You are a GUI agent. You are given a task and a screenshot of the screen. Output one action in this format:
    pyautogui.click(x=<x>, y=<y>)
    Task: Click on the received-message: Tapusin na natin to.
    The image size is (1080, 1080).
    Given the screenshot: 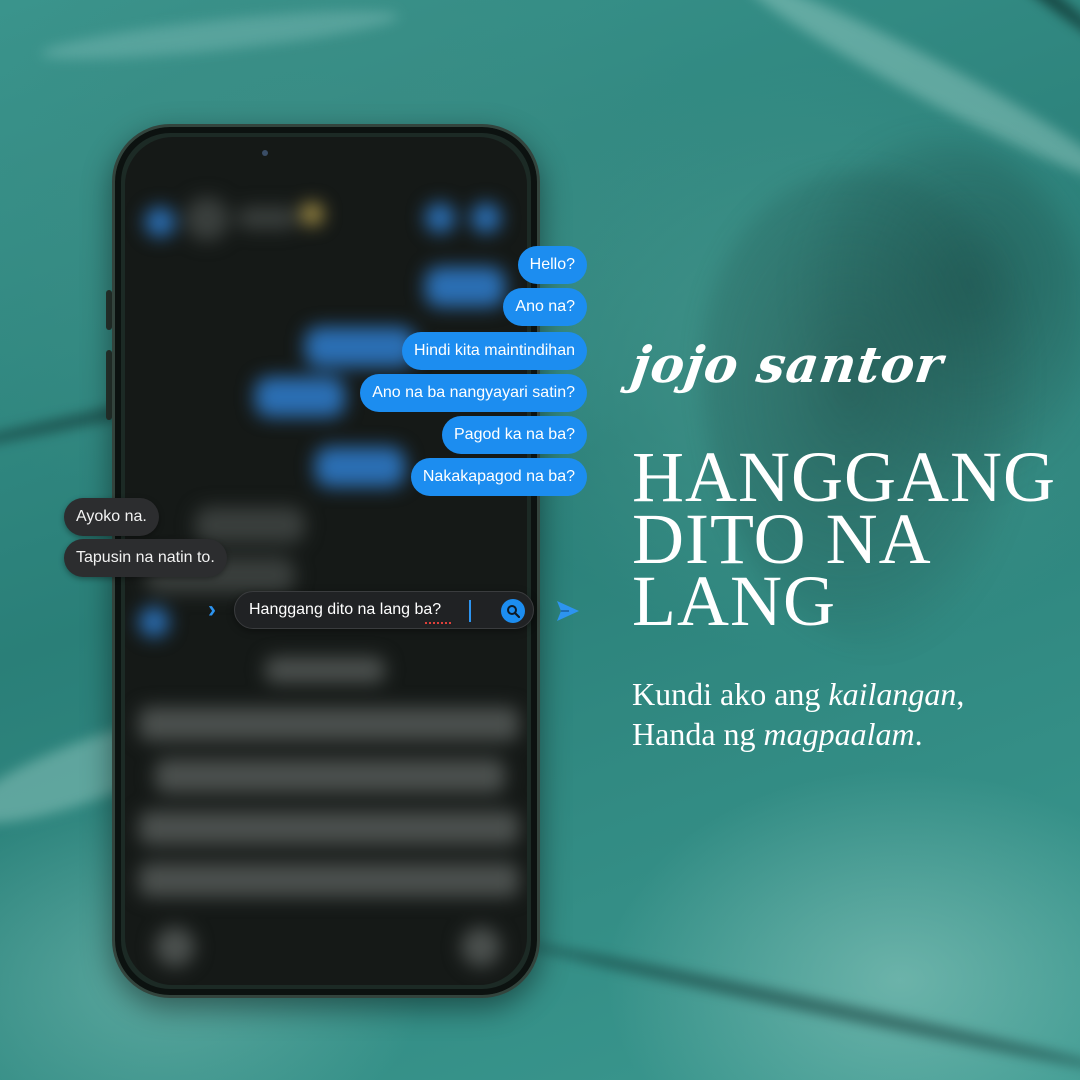 What is the action you would take?
    pyautogui.click(x=145, y=558)
    